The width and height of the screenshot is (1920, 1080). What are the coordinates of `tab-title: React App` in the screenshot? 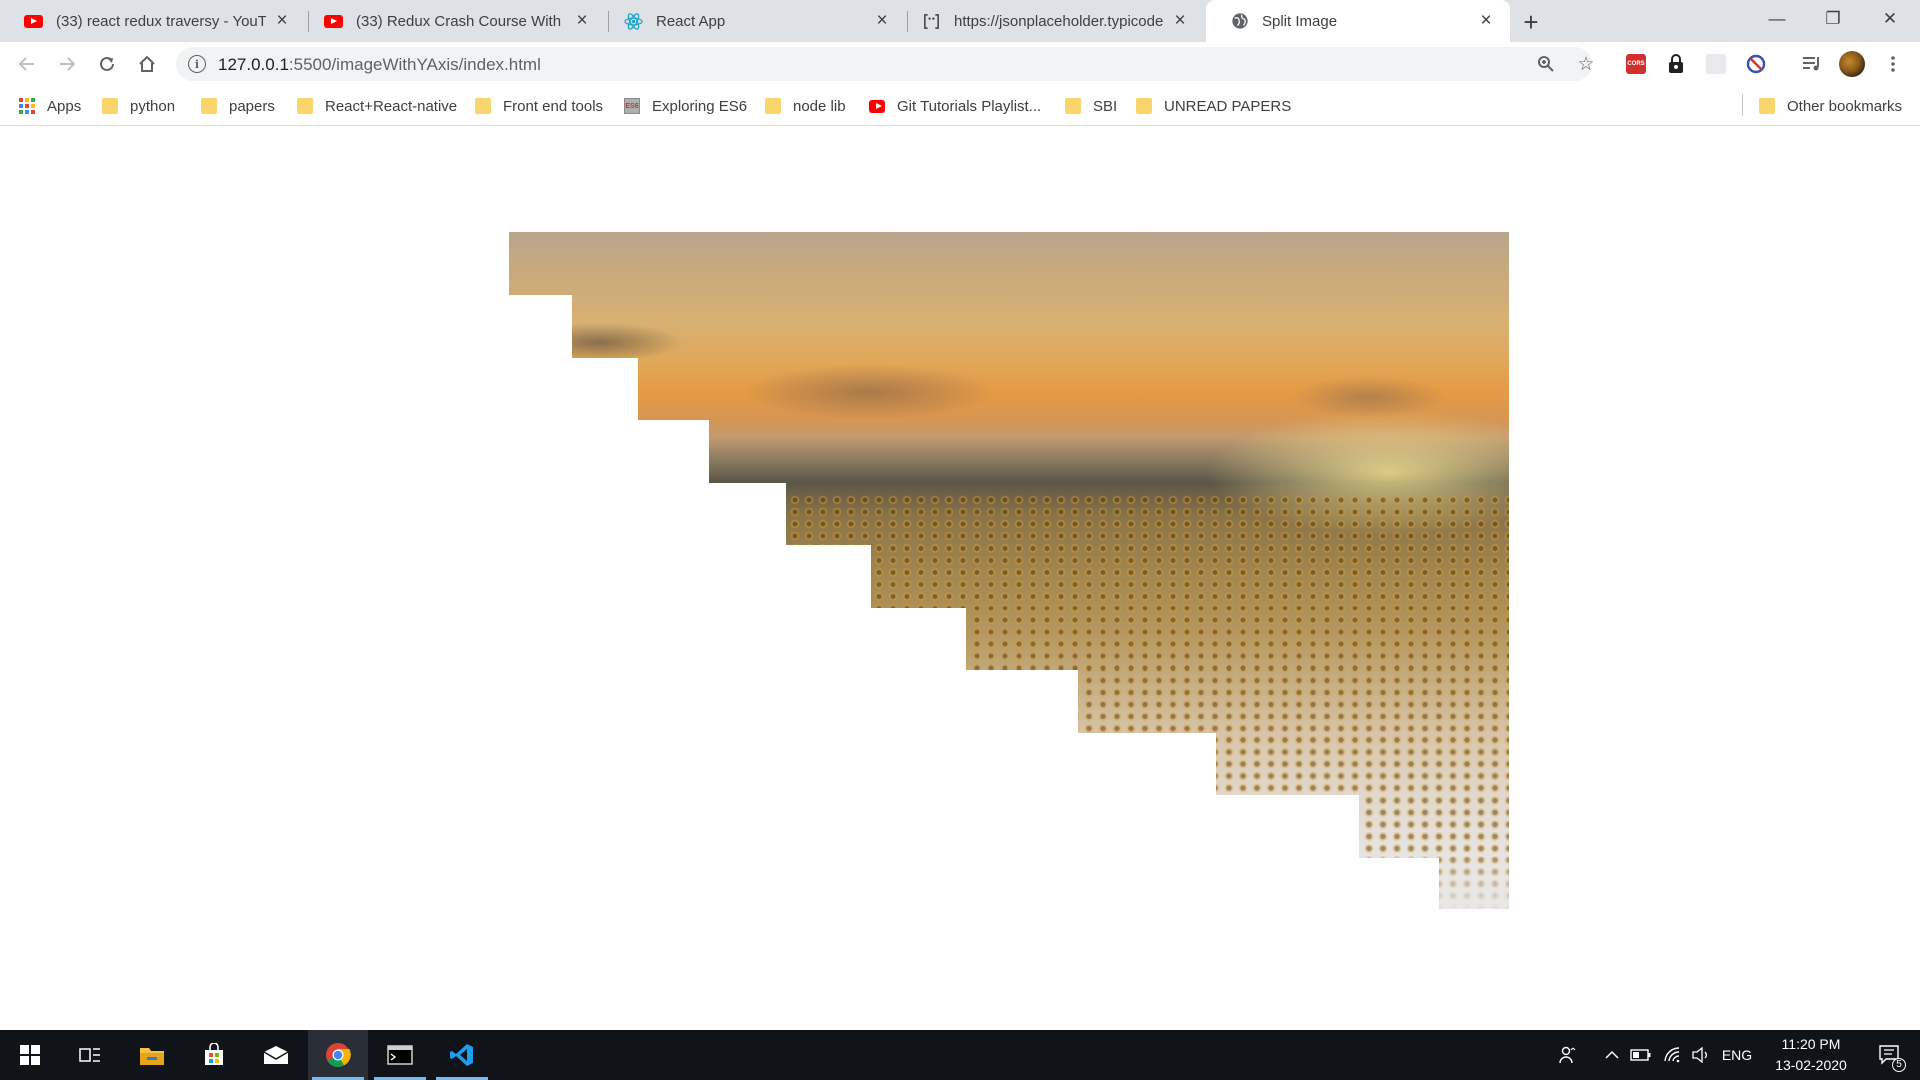 It's located at (691, 21).